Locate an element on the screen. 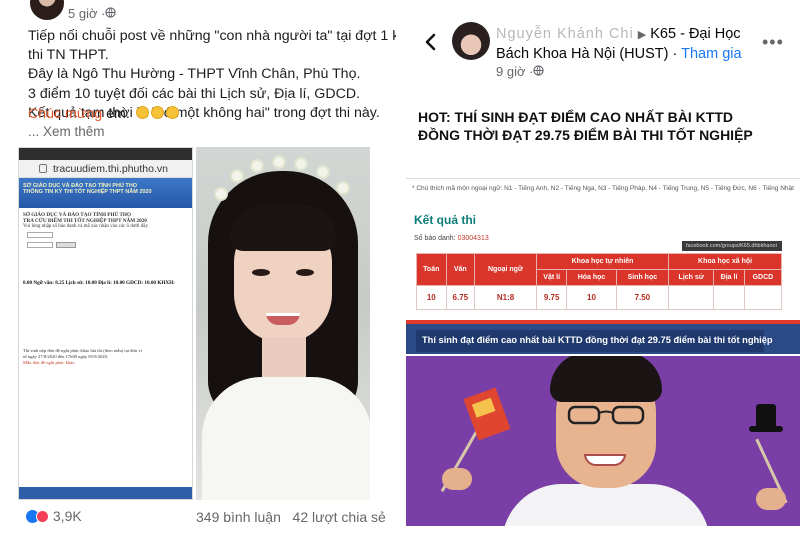 The height and width of the screenshot is (534, 800). join-group-link: Tham gia is located at coordinates (711, 54).